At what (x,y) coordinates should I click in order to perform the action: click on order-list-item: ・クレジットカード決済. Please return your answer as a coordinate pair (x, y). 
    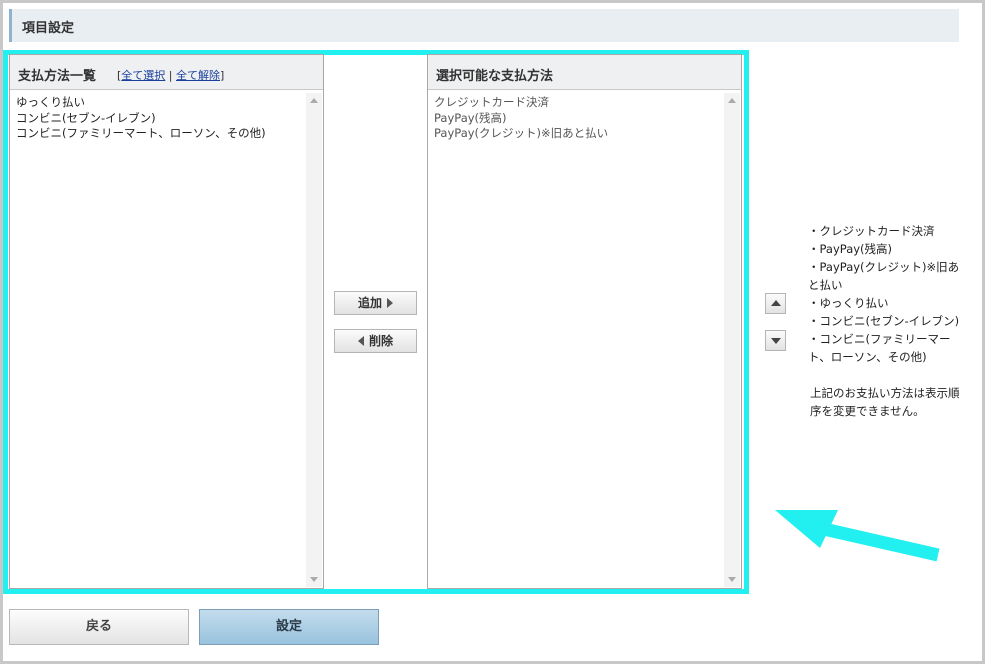
    Looking at the image, I should click on (871, 231).